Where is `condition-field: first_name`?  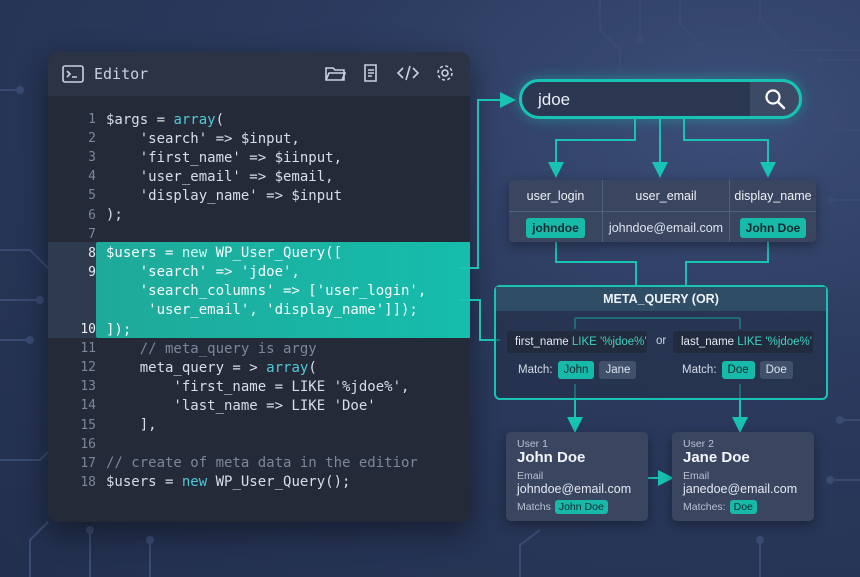 condition-field: first_name is located at coordinates (542, 342).